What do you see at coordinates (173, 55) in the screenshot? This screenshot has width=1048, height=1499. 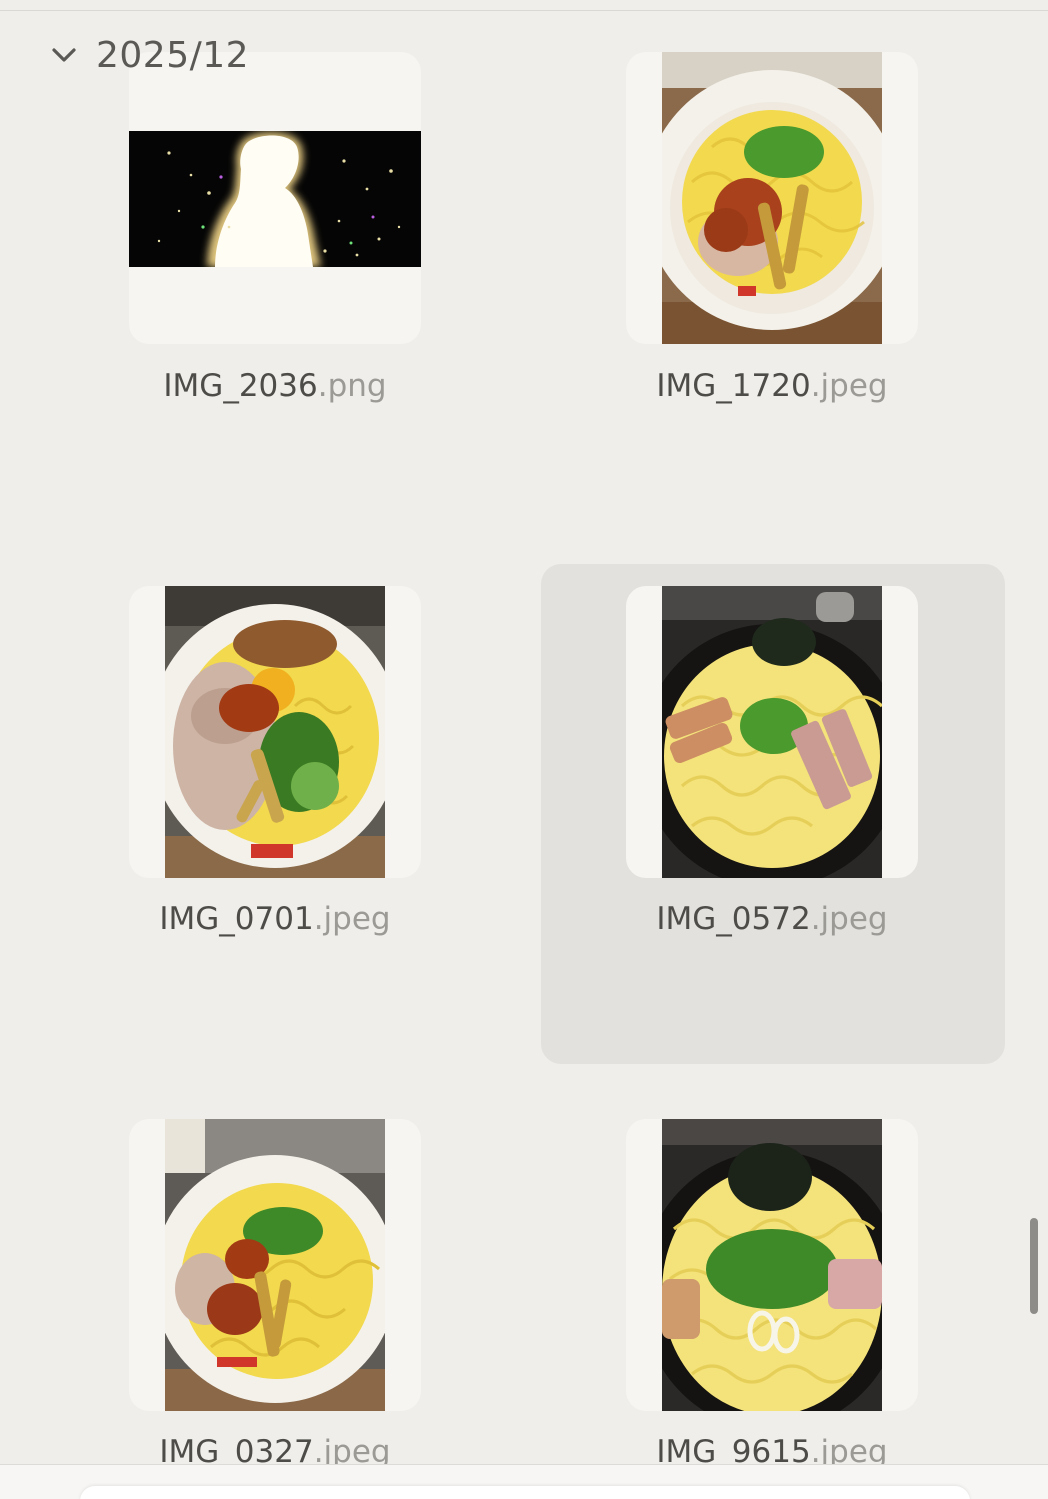 I see `section-title: 2025/12` at bounding box center [173, 55].